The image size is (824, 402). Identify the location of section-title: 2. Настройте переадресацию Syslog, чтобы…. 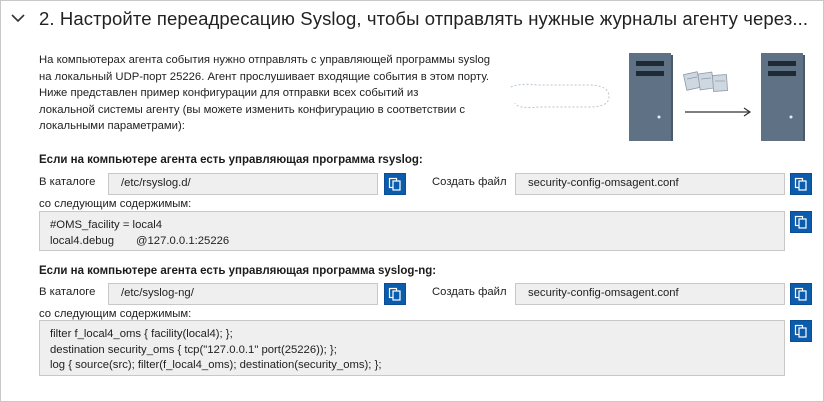
(424, 18).